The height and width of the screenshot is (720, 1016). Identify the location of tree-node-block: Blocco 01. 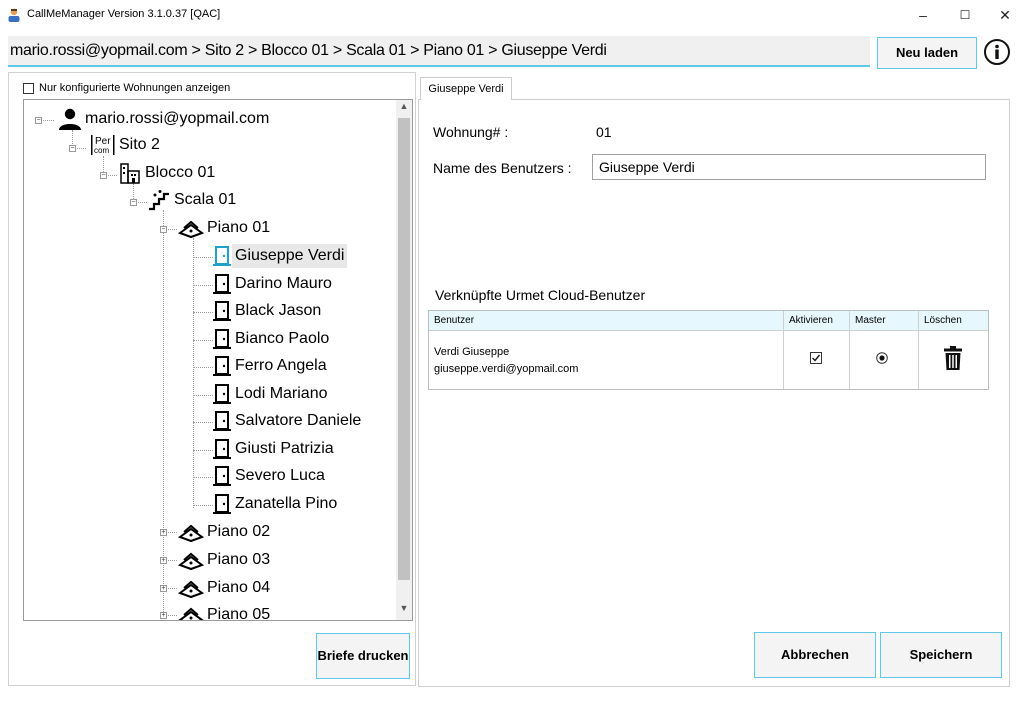
(168, 173).